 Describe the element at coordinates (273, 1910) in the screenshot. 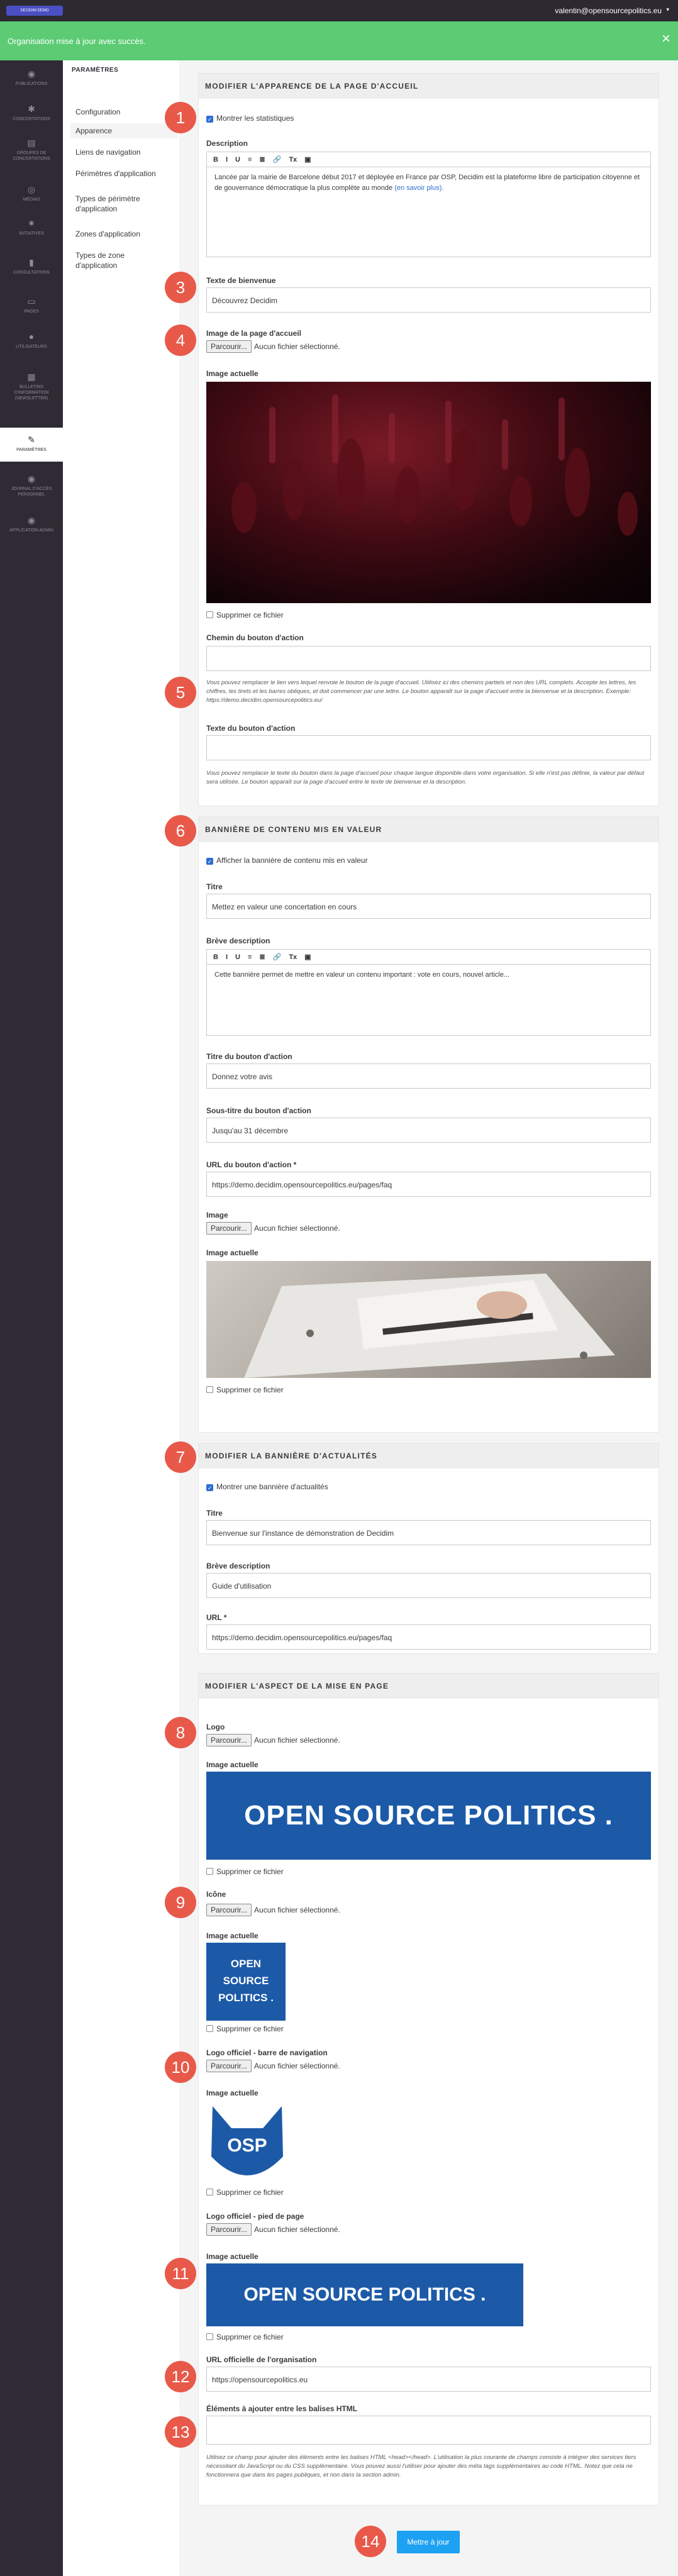

I see `icon-file: Parcourir... Aucun fichier sélectionné.` at that location.